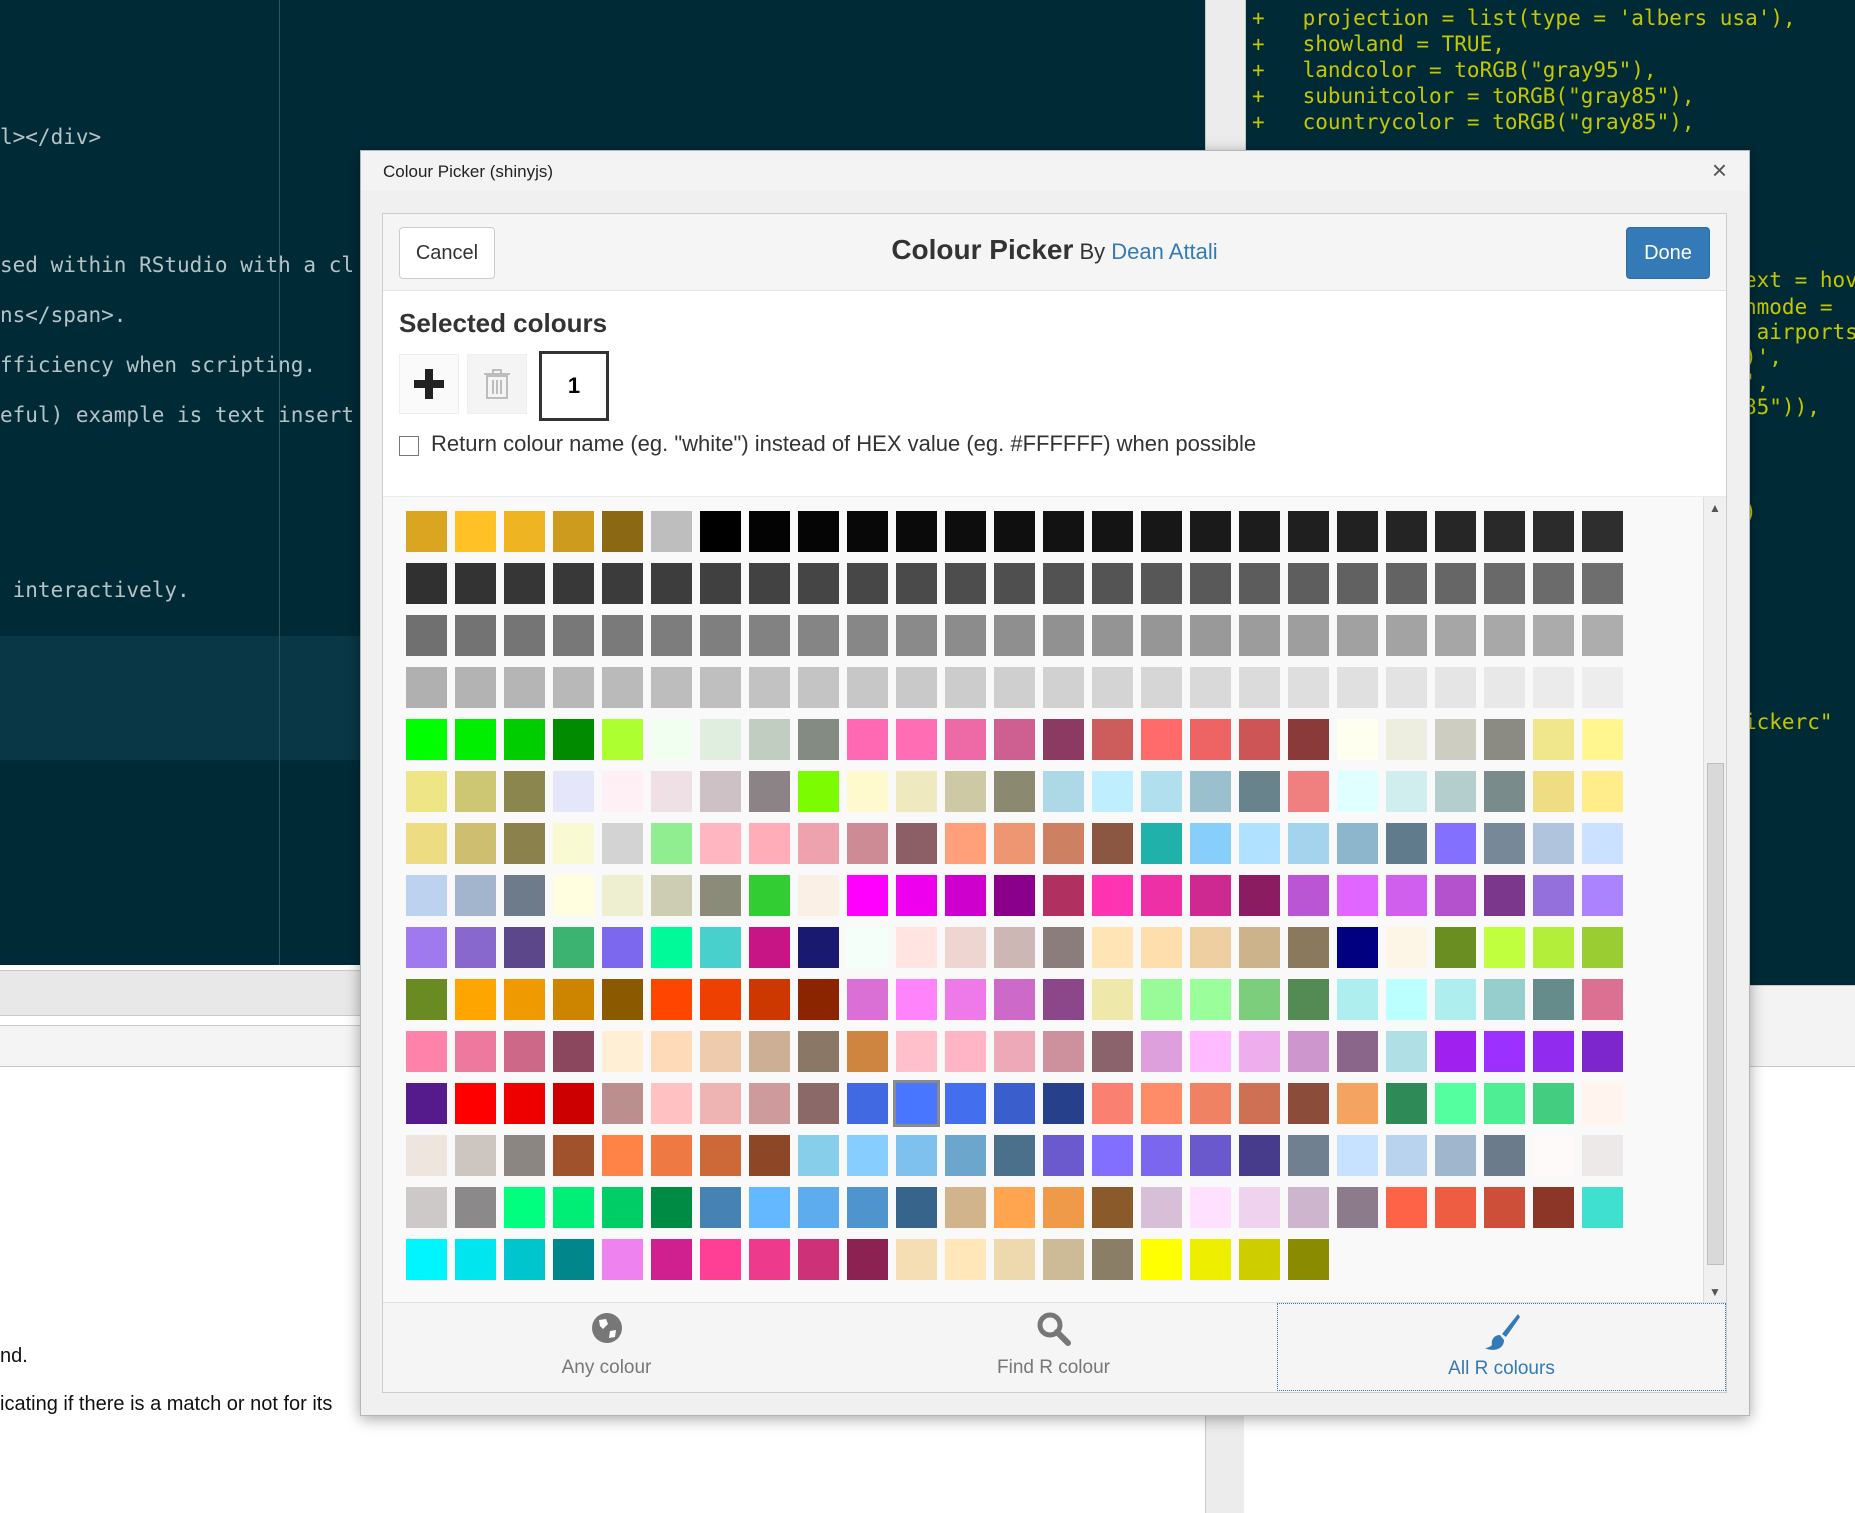 This screenshot has width=1855, height=1513. I want to click on dialog-titlebar: Colour Picker (shinyjs) ×, so click(1055, 171).